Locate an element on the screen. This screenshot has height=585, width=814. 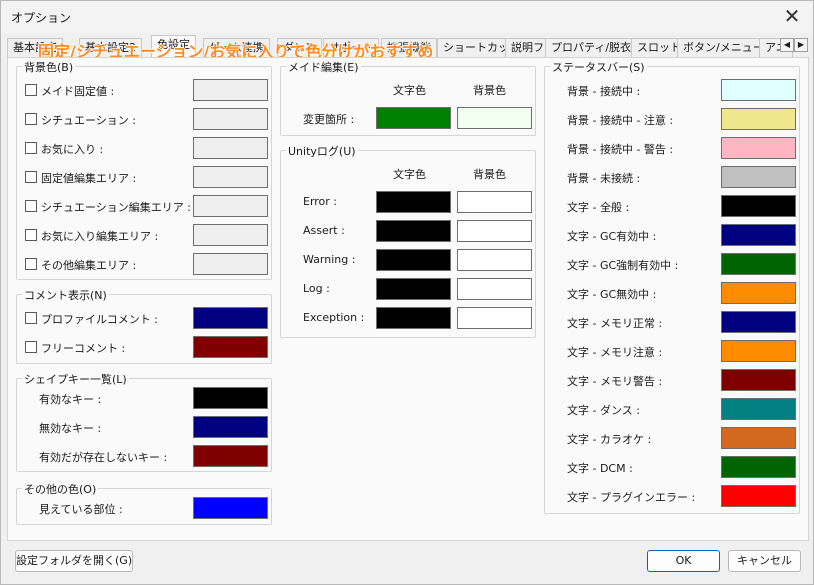
close-icon: ✕ is located at coordinates (792, 17).